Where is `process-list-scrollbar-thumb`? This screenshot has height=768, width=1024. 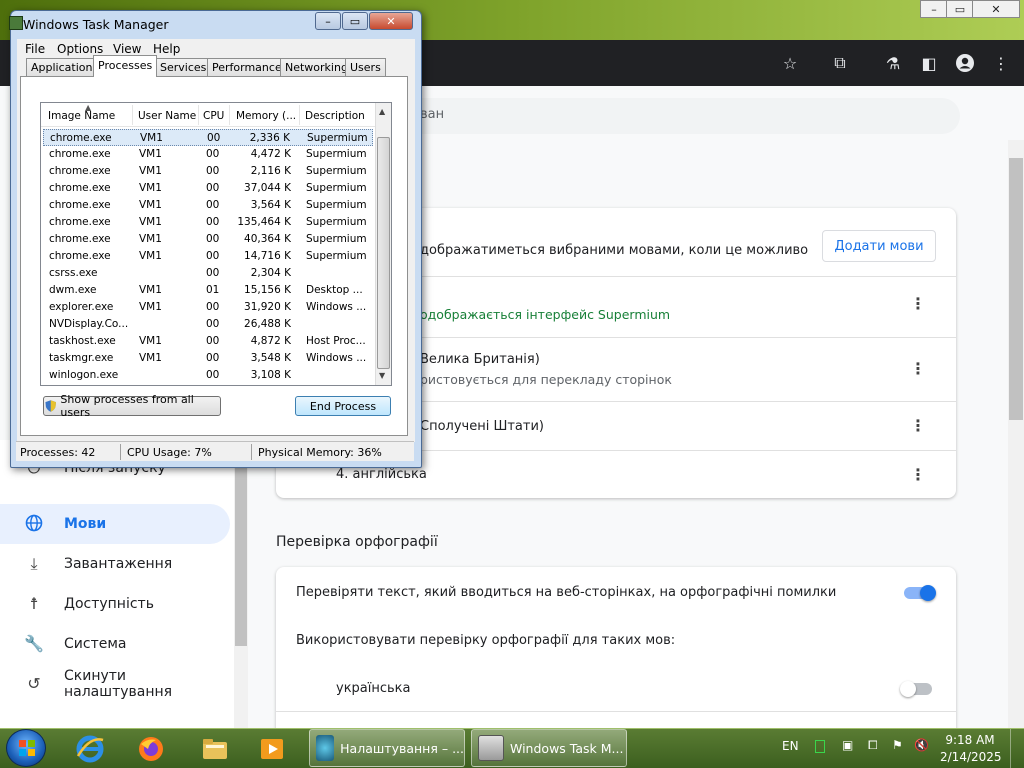
process-list-scrollbar-thumb is located at coordinates (383, 253).